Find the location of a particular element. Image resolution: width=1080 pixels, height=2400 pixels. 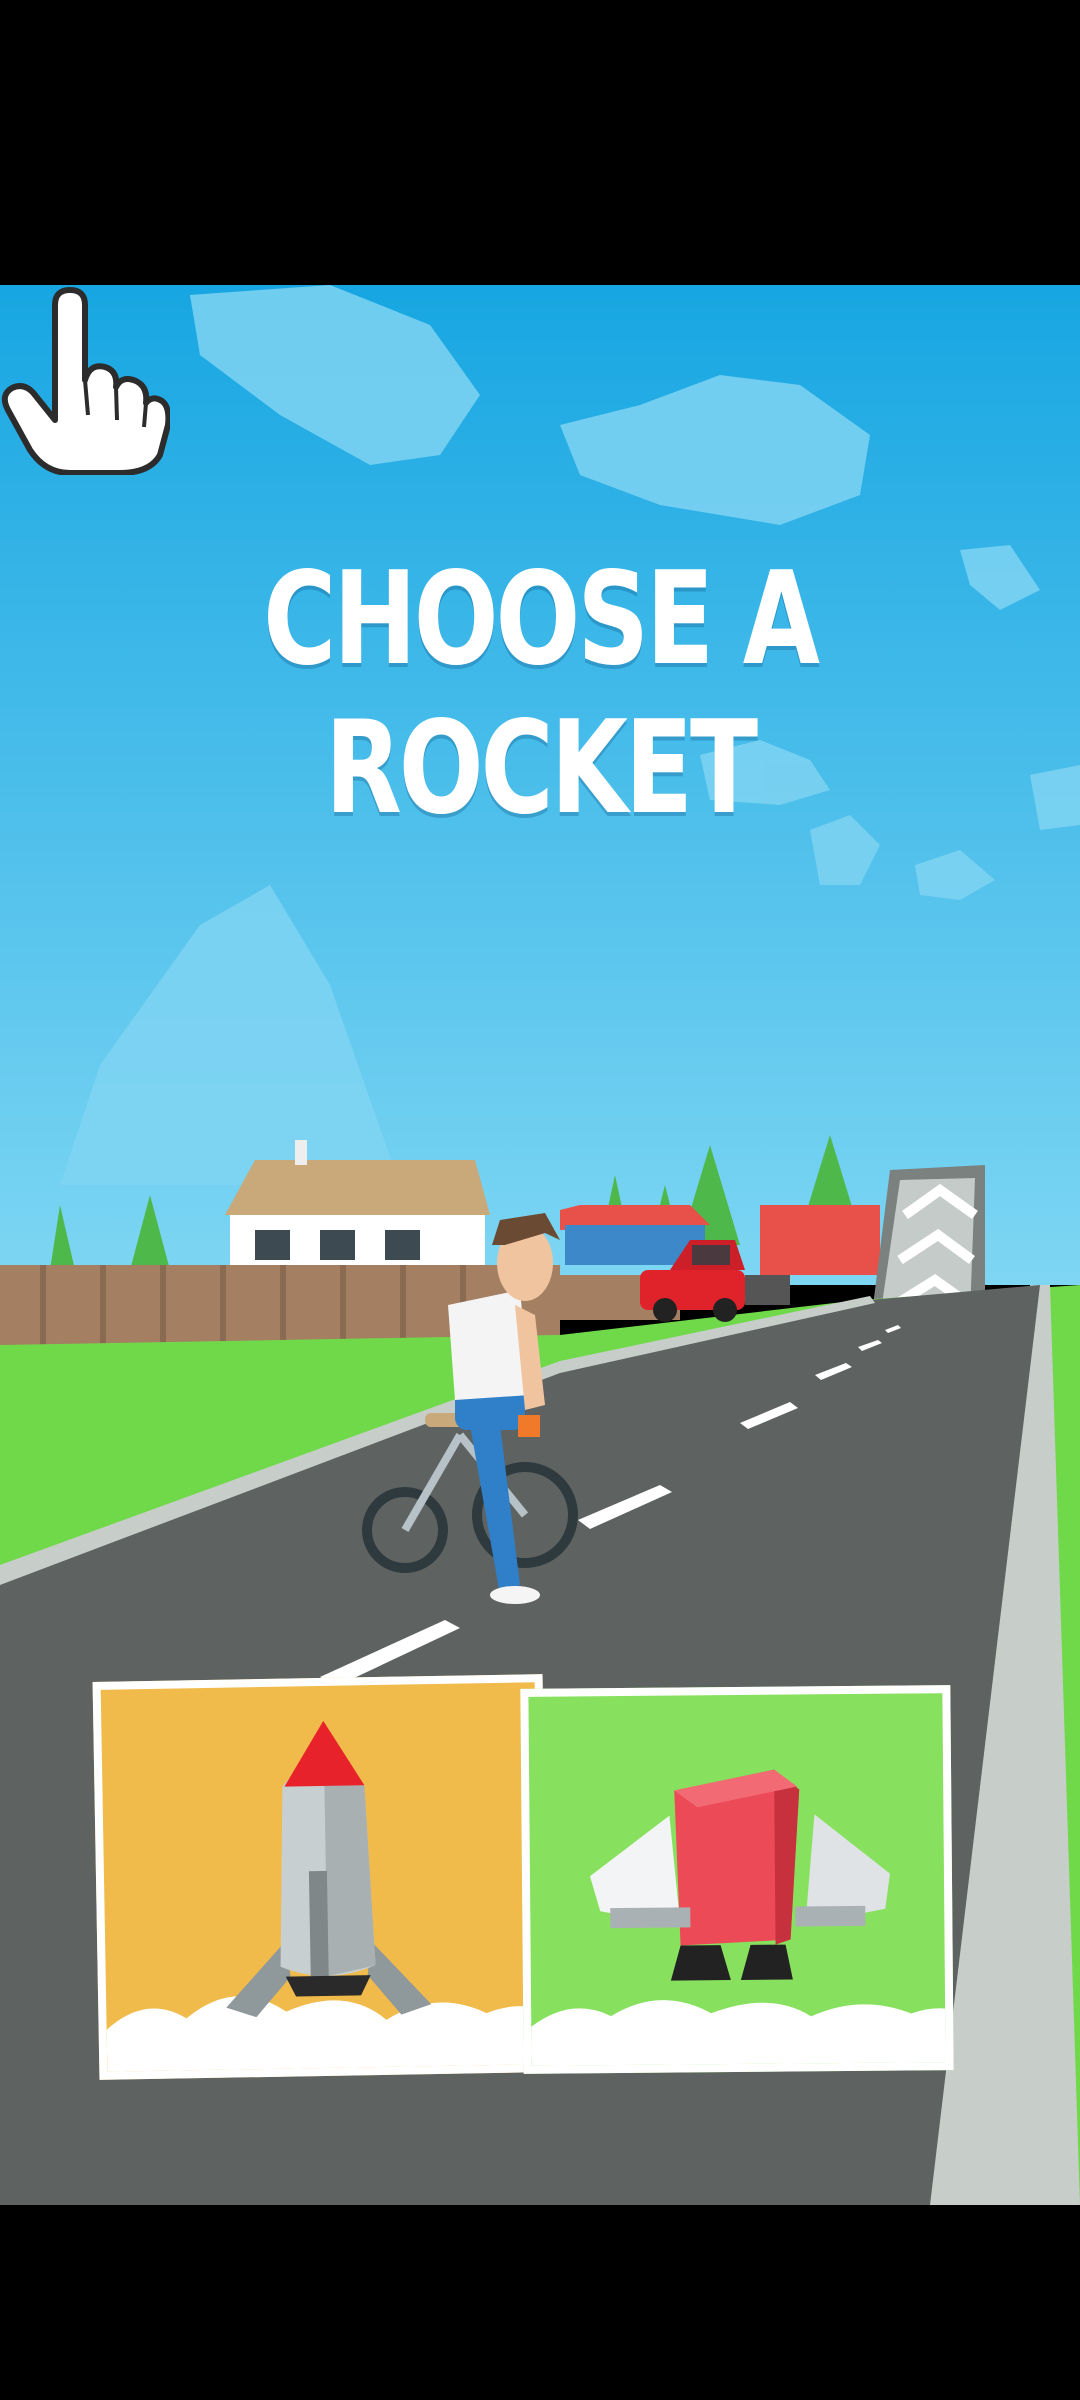

classic-rocket-icon is located at coordinates (328, 1900).